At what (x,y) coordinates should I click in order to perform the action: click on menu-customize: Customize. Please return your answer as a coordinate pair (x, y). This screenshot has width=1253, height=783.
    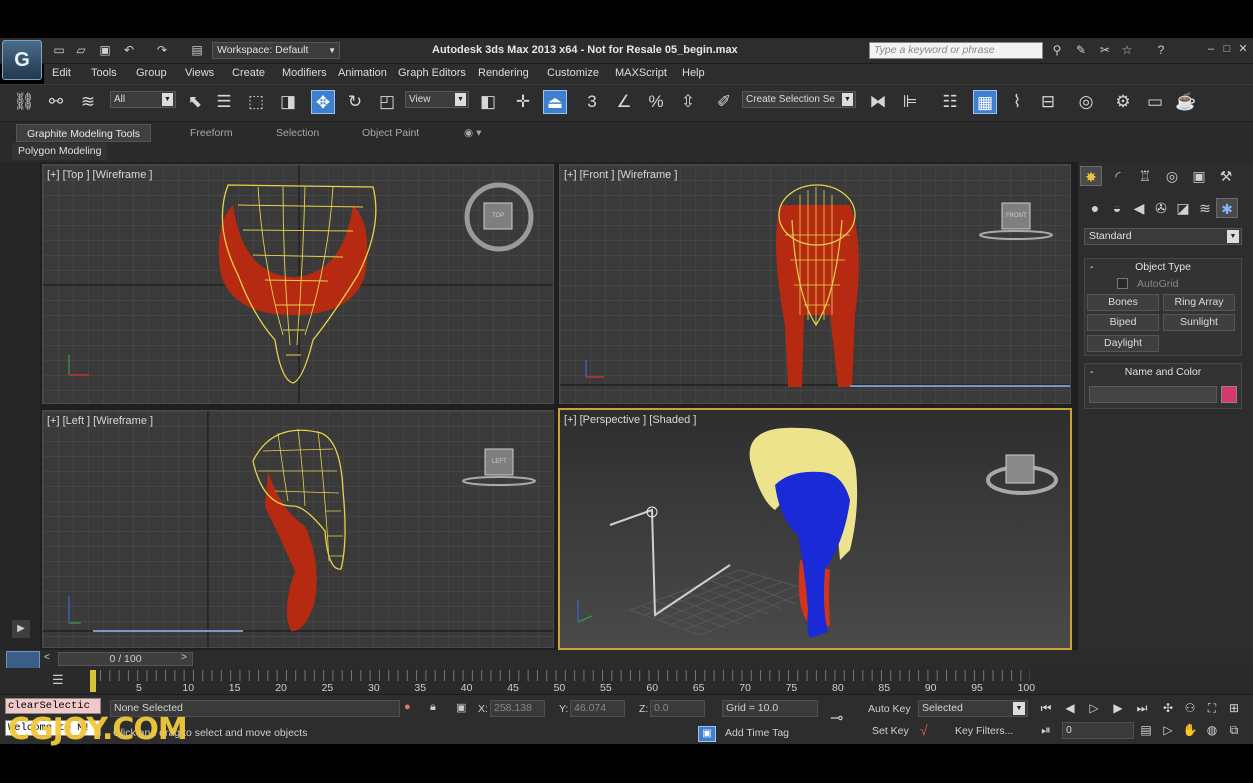
    Looking at the image, I should click on (573, 73).